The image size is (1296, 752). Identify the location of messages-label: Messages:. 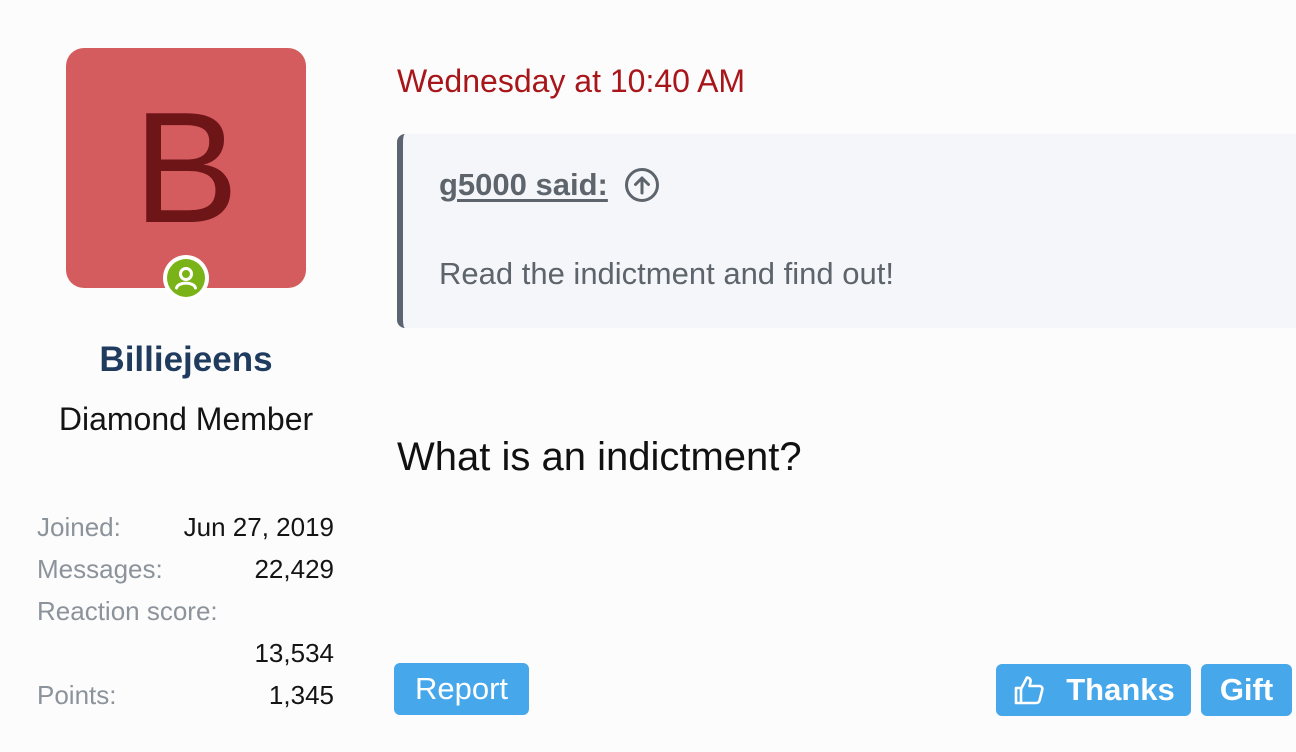
(100, 569).